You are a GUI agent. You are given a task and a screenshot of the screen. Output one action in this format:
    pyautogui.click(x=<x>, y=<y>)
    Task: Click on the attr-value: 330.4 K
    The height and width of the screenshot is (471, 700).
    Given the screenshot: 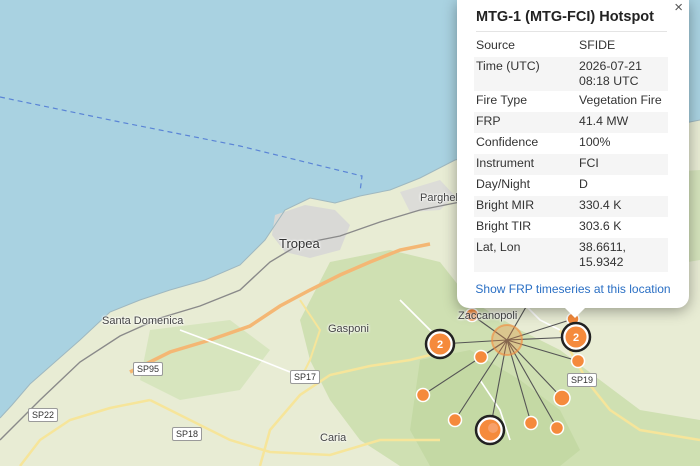 What is the action you would take?
    pyautogui.click(x=622, y=206)
    